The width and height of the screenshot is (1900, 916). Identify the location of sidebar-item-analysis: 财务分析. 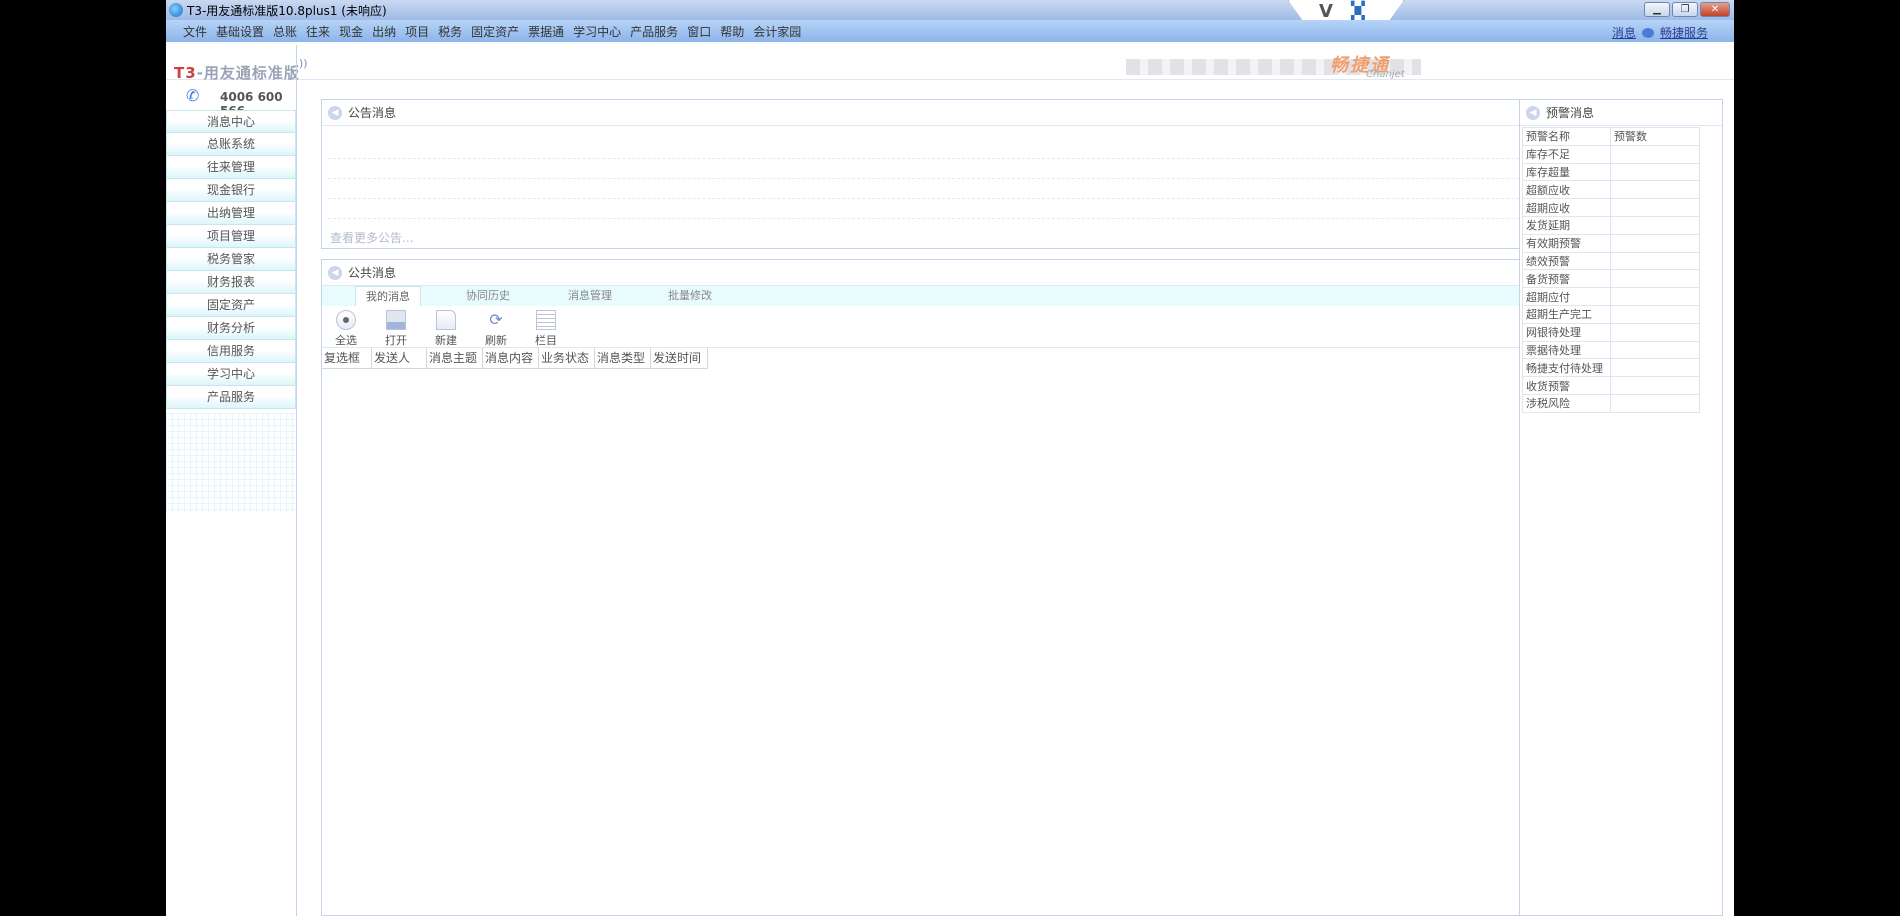
(231, 328).